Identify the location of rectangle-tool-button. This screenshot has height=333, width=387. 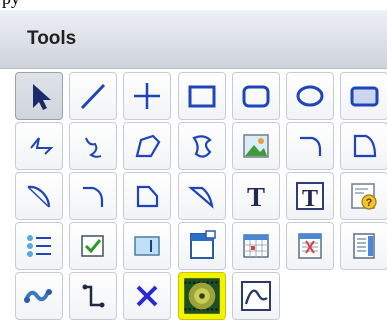
(201, 96).